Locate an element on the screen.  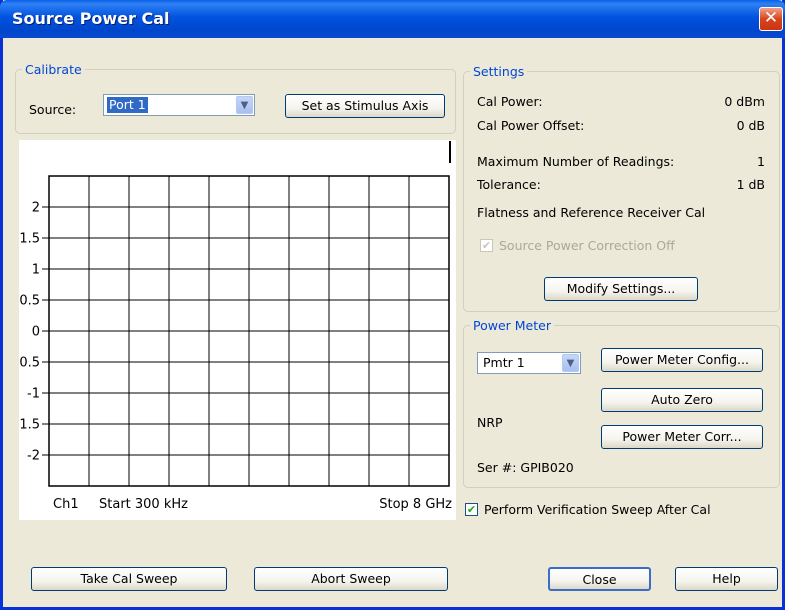
power-meter-select: Pmtr 1 ▼ is located at coordinates (529, 363).